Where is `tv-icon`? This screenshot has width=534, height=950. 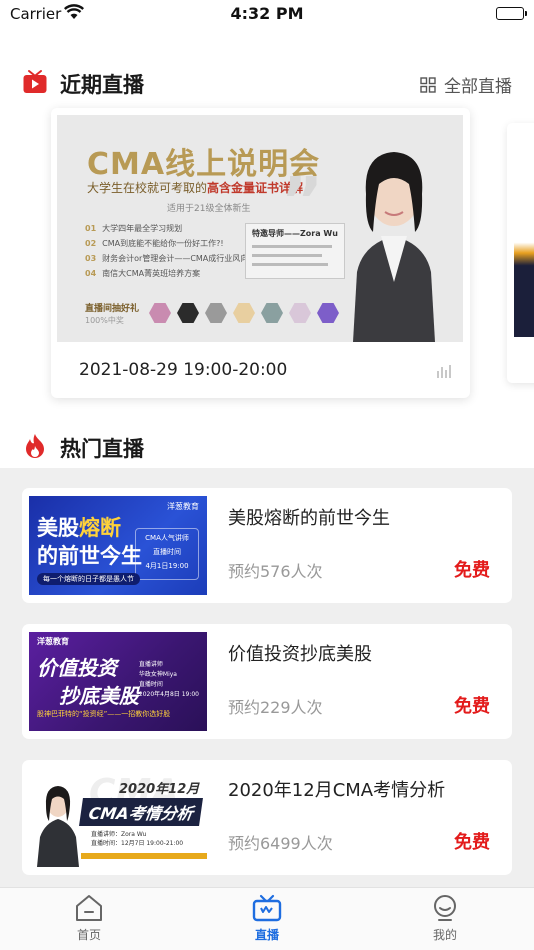
tv-icon is located at coordinates (267, 908).